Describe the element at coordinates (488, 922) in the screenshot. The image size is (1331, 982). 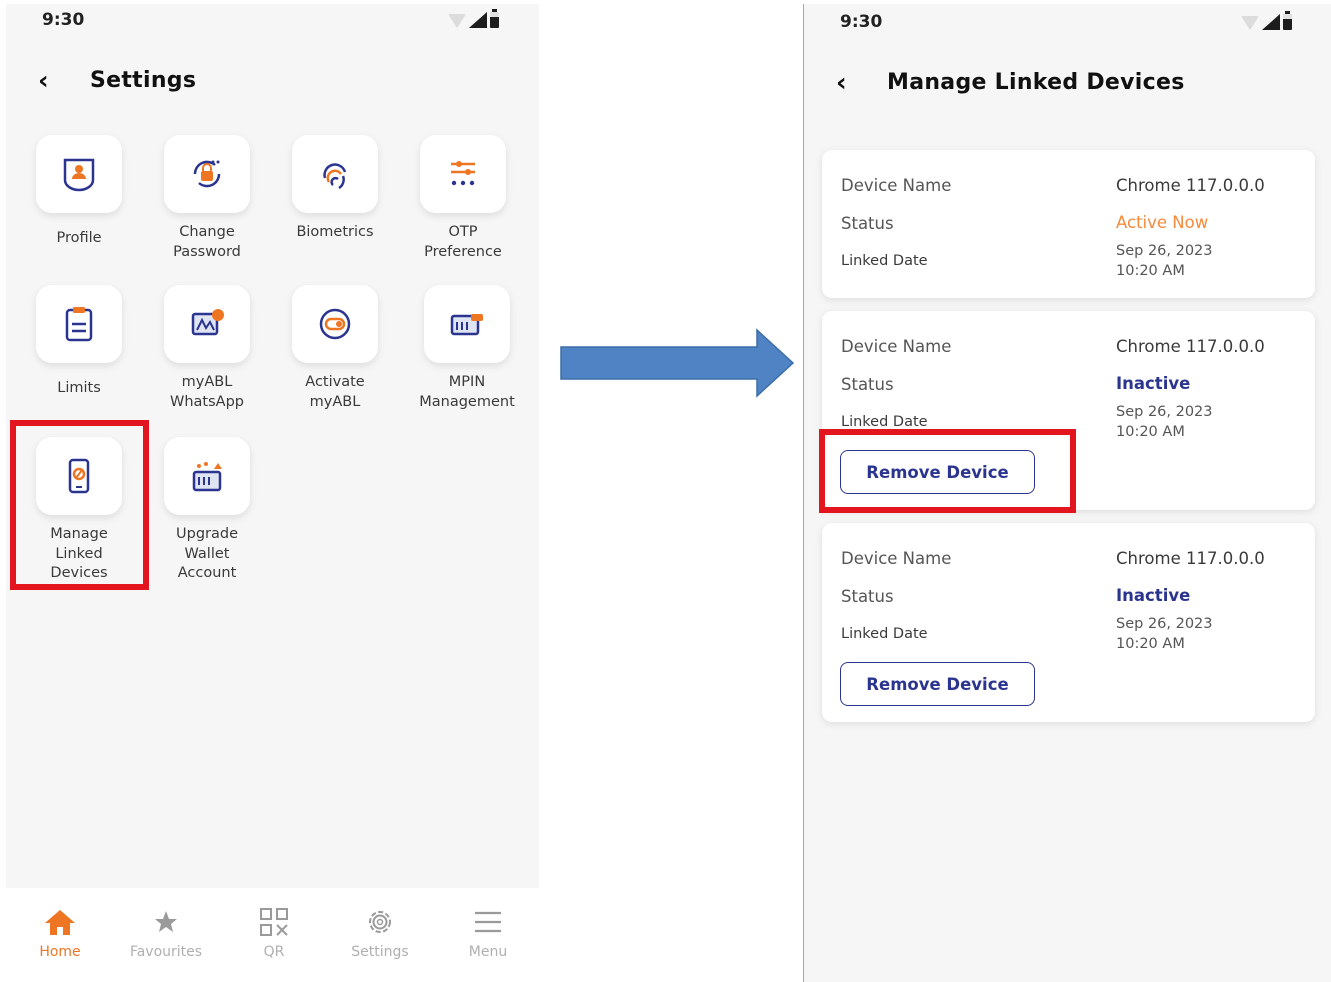
I see `hamburger-icon` at that location.